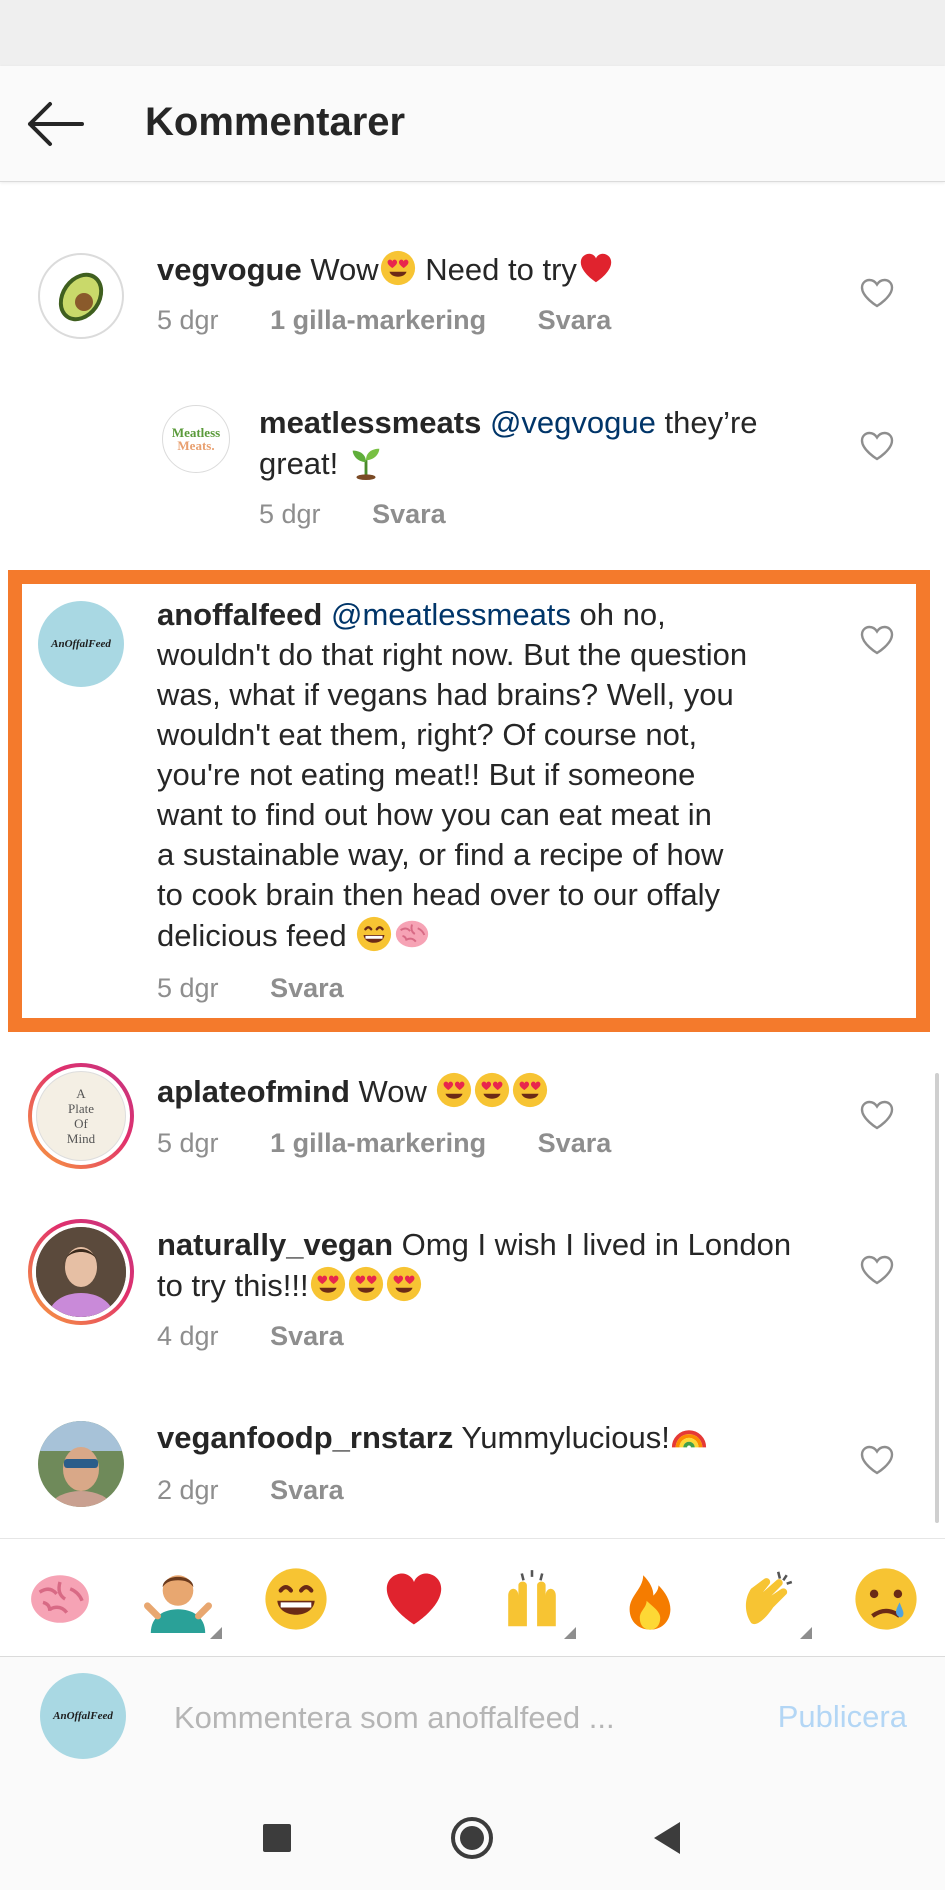  I want to click on comment-username: meatlessmeats, so click(370, 422).